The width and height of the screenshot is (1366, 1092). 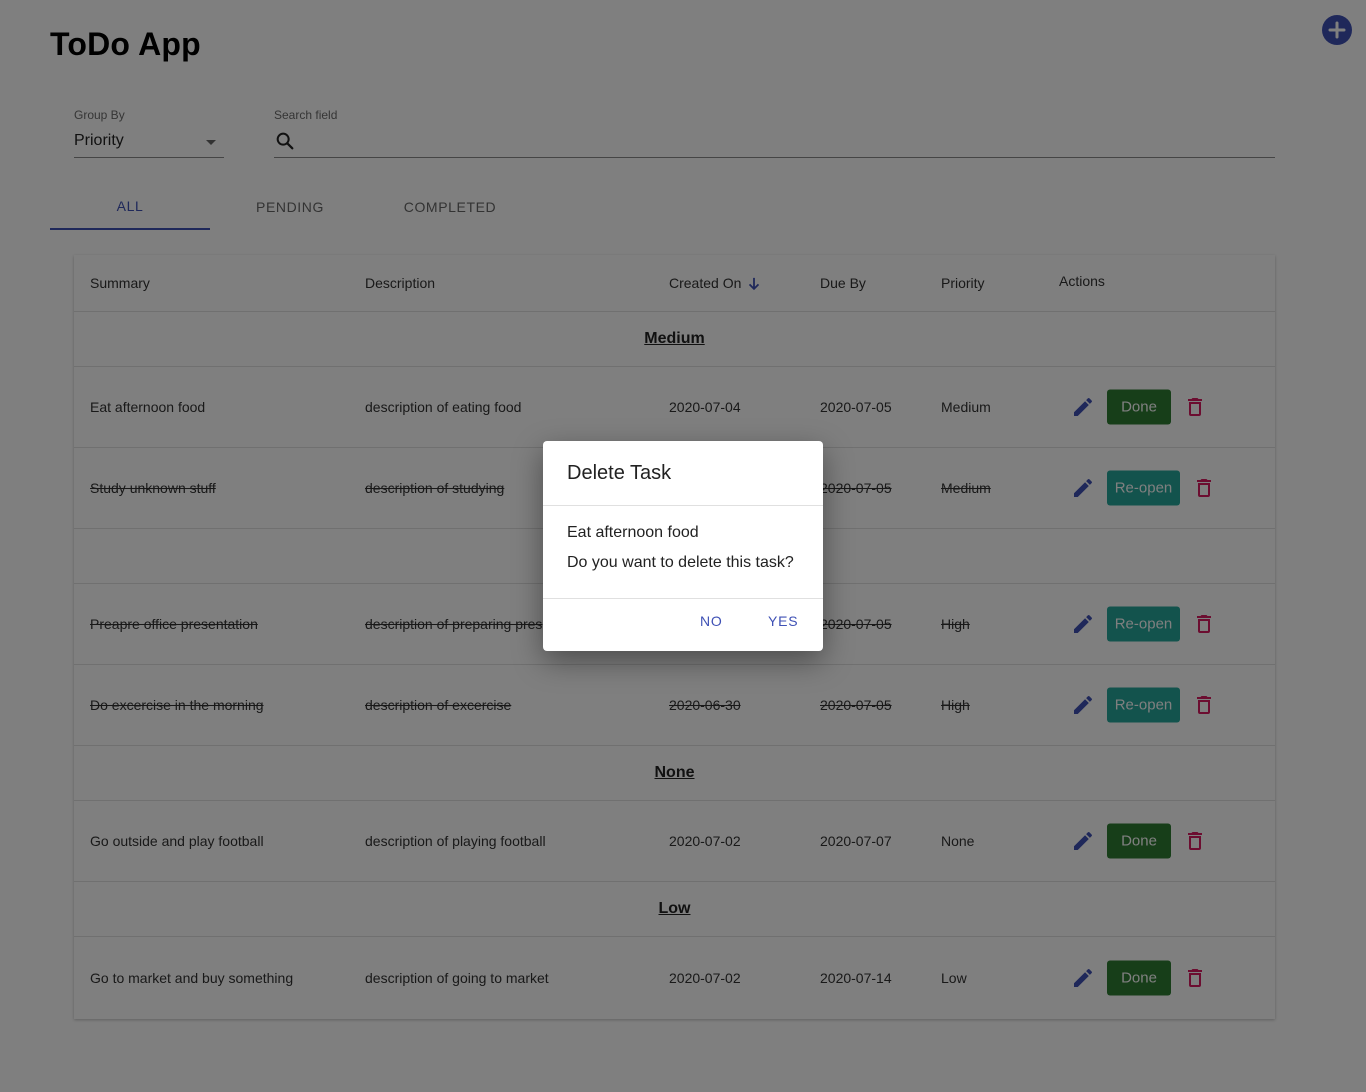 I want to click on yes-button: YES, so click(x=783, y=621).